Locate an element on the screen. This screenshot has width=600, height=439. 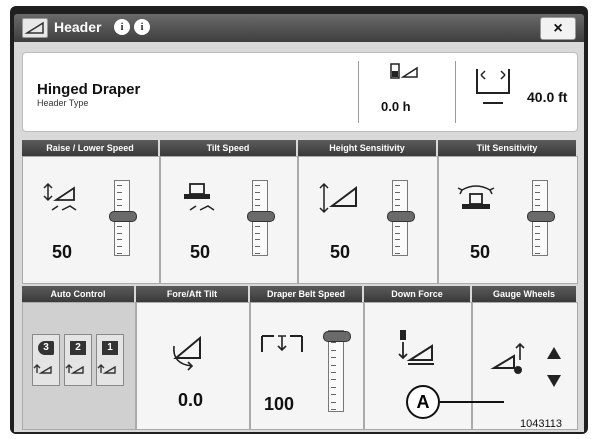
window-title: Header is located at coordinates (78, 27).